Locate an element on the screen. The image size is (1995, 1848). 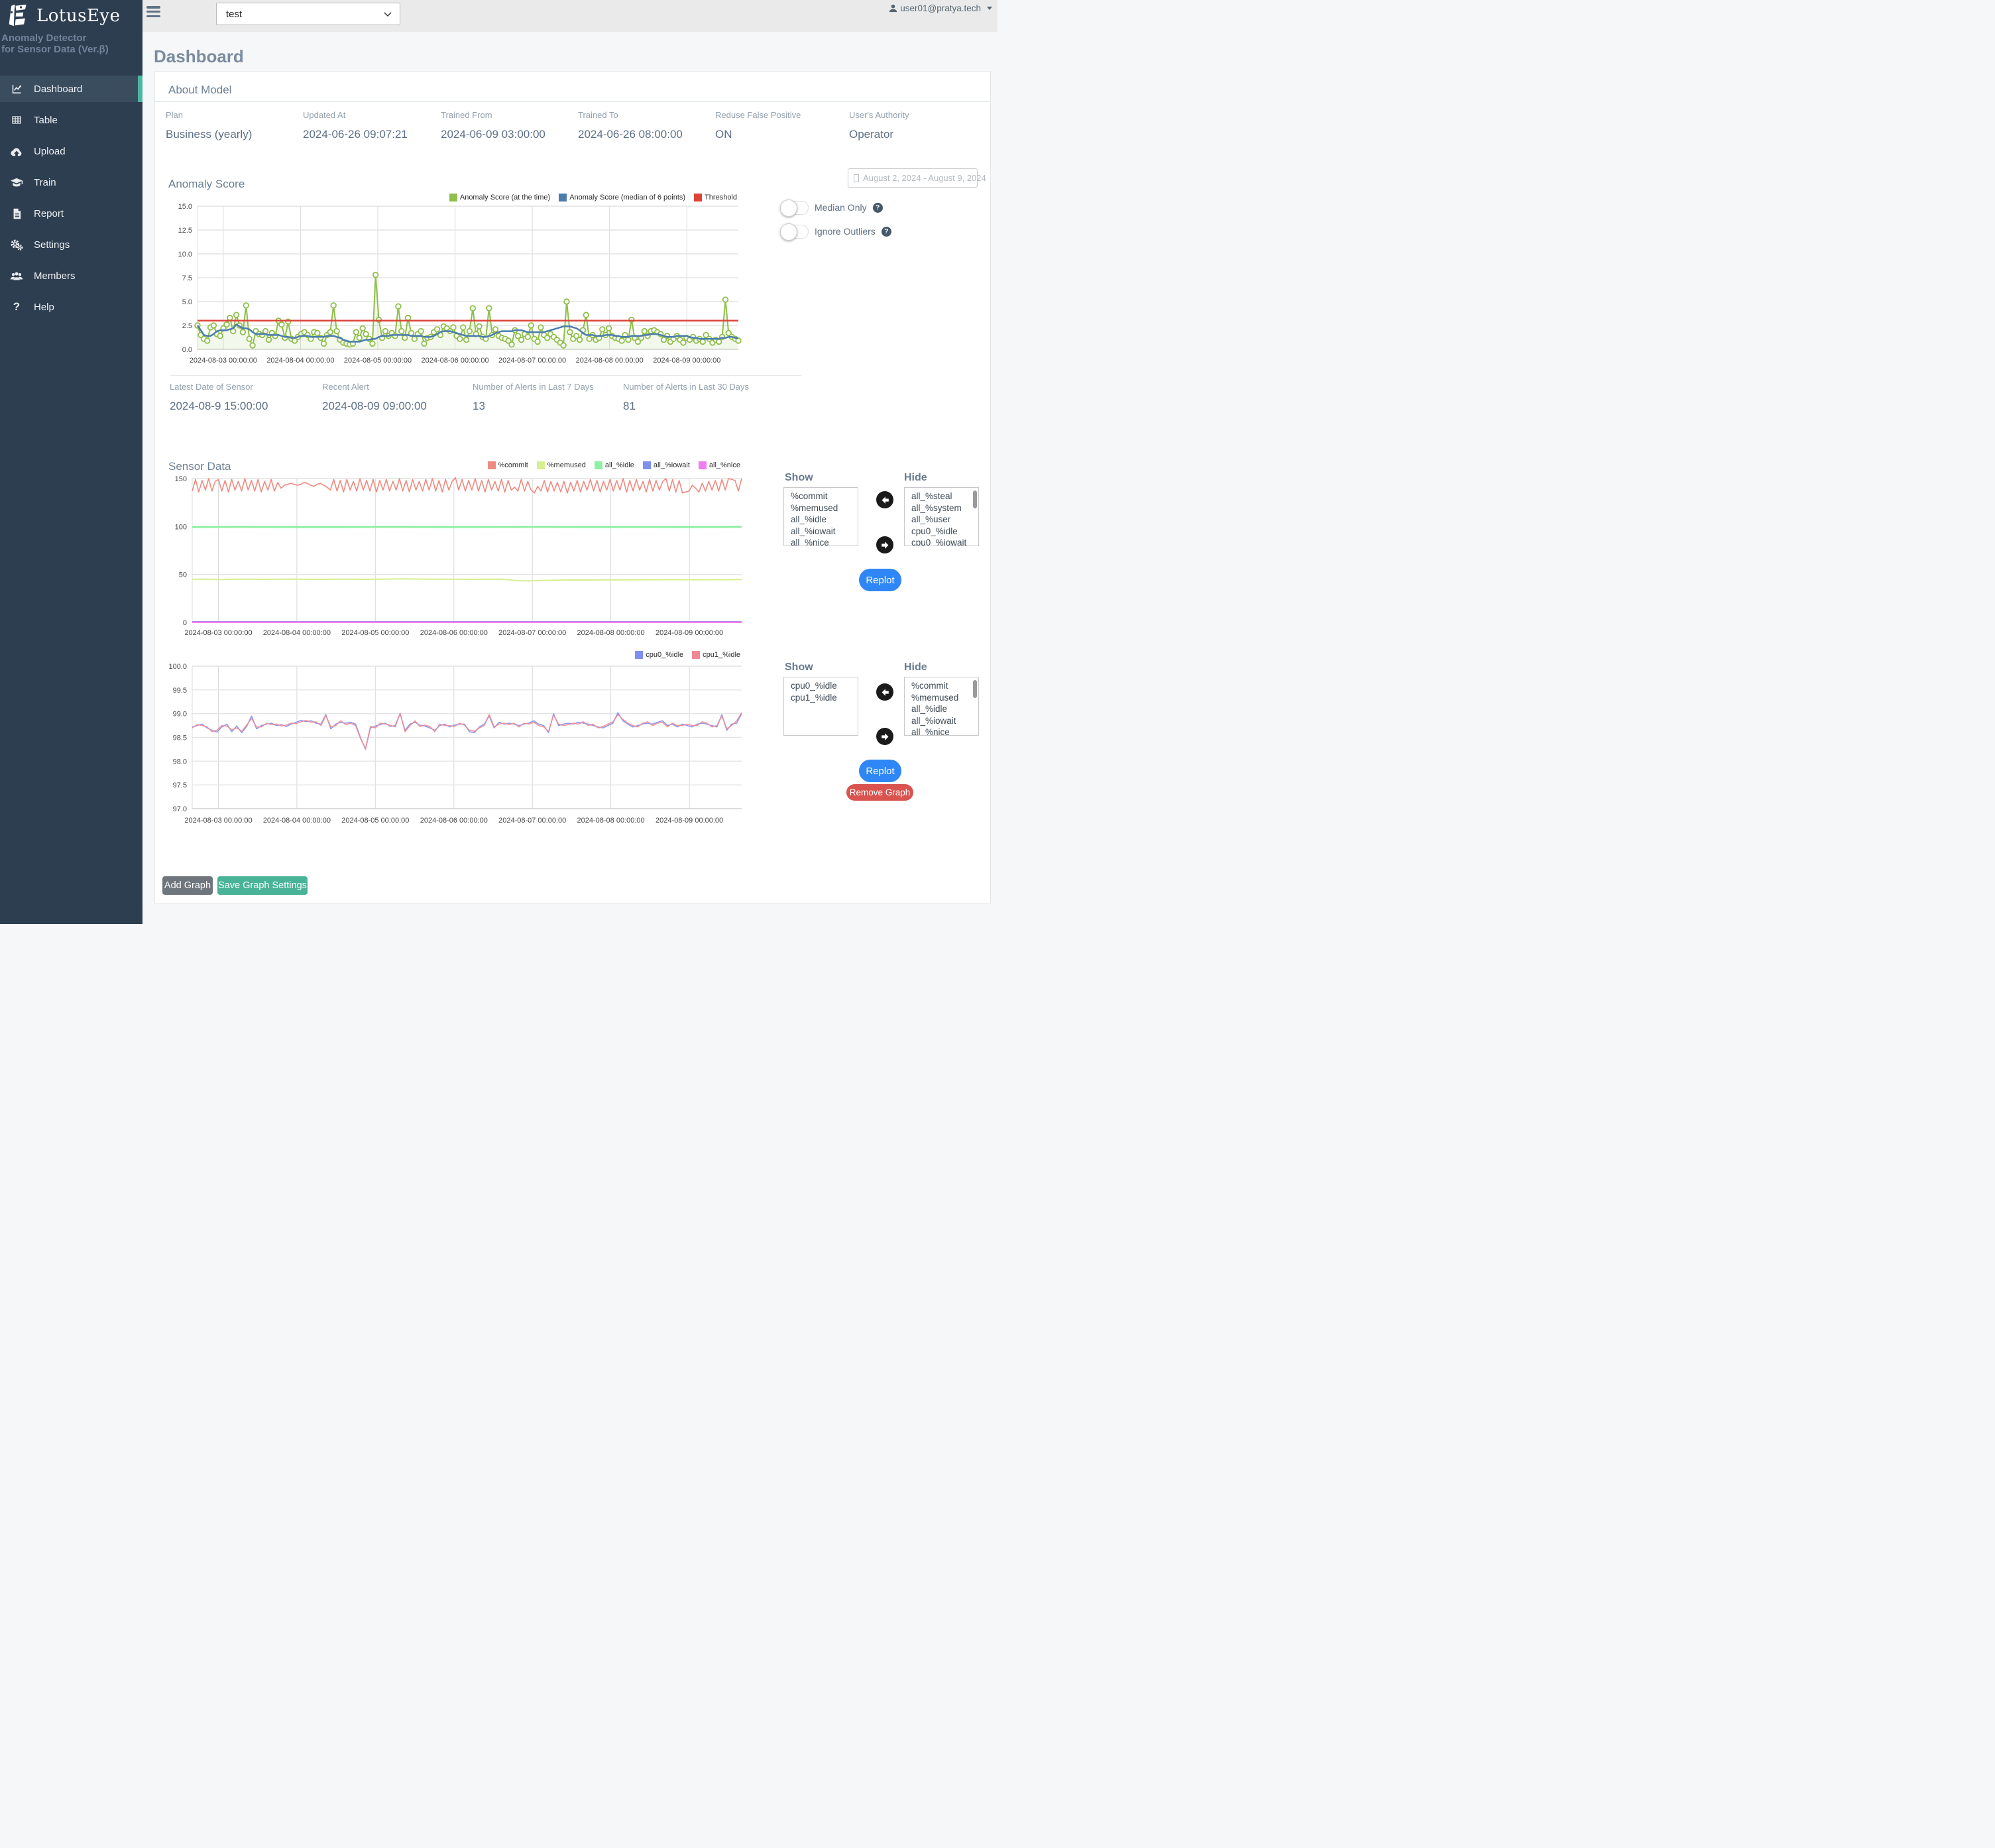
legend-label: cpu0_%idle is located at coordinates (665, 655).